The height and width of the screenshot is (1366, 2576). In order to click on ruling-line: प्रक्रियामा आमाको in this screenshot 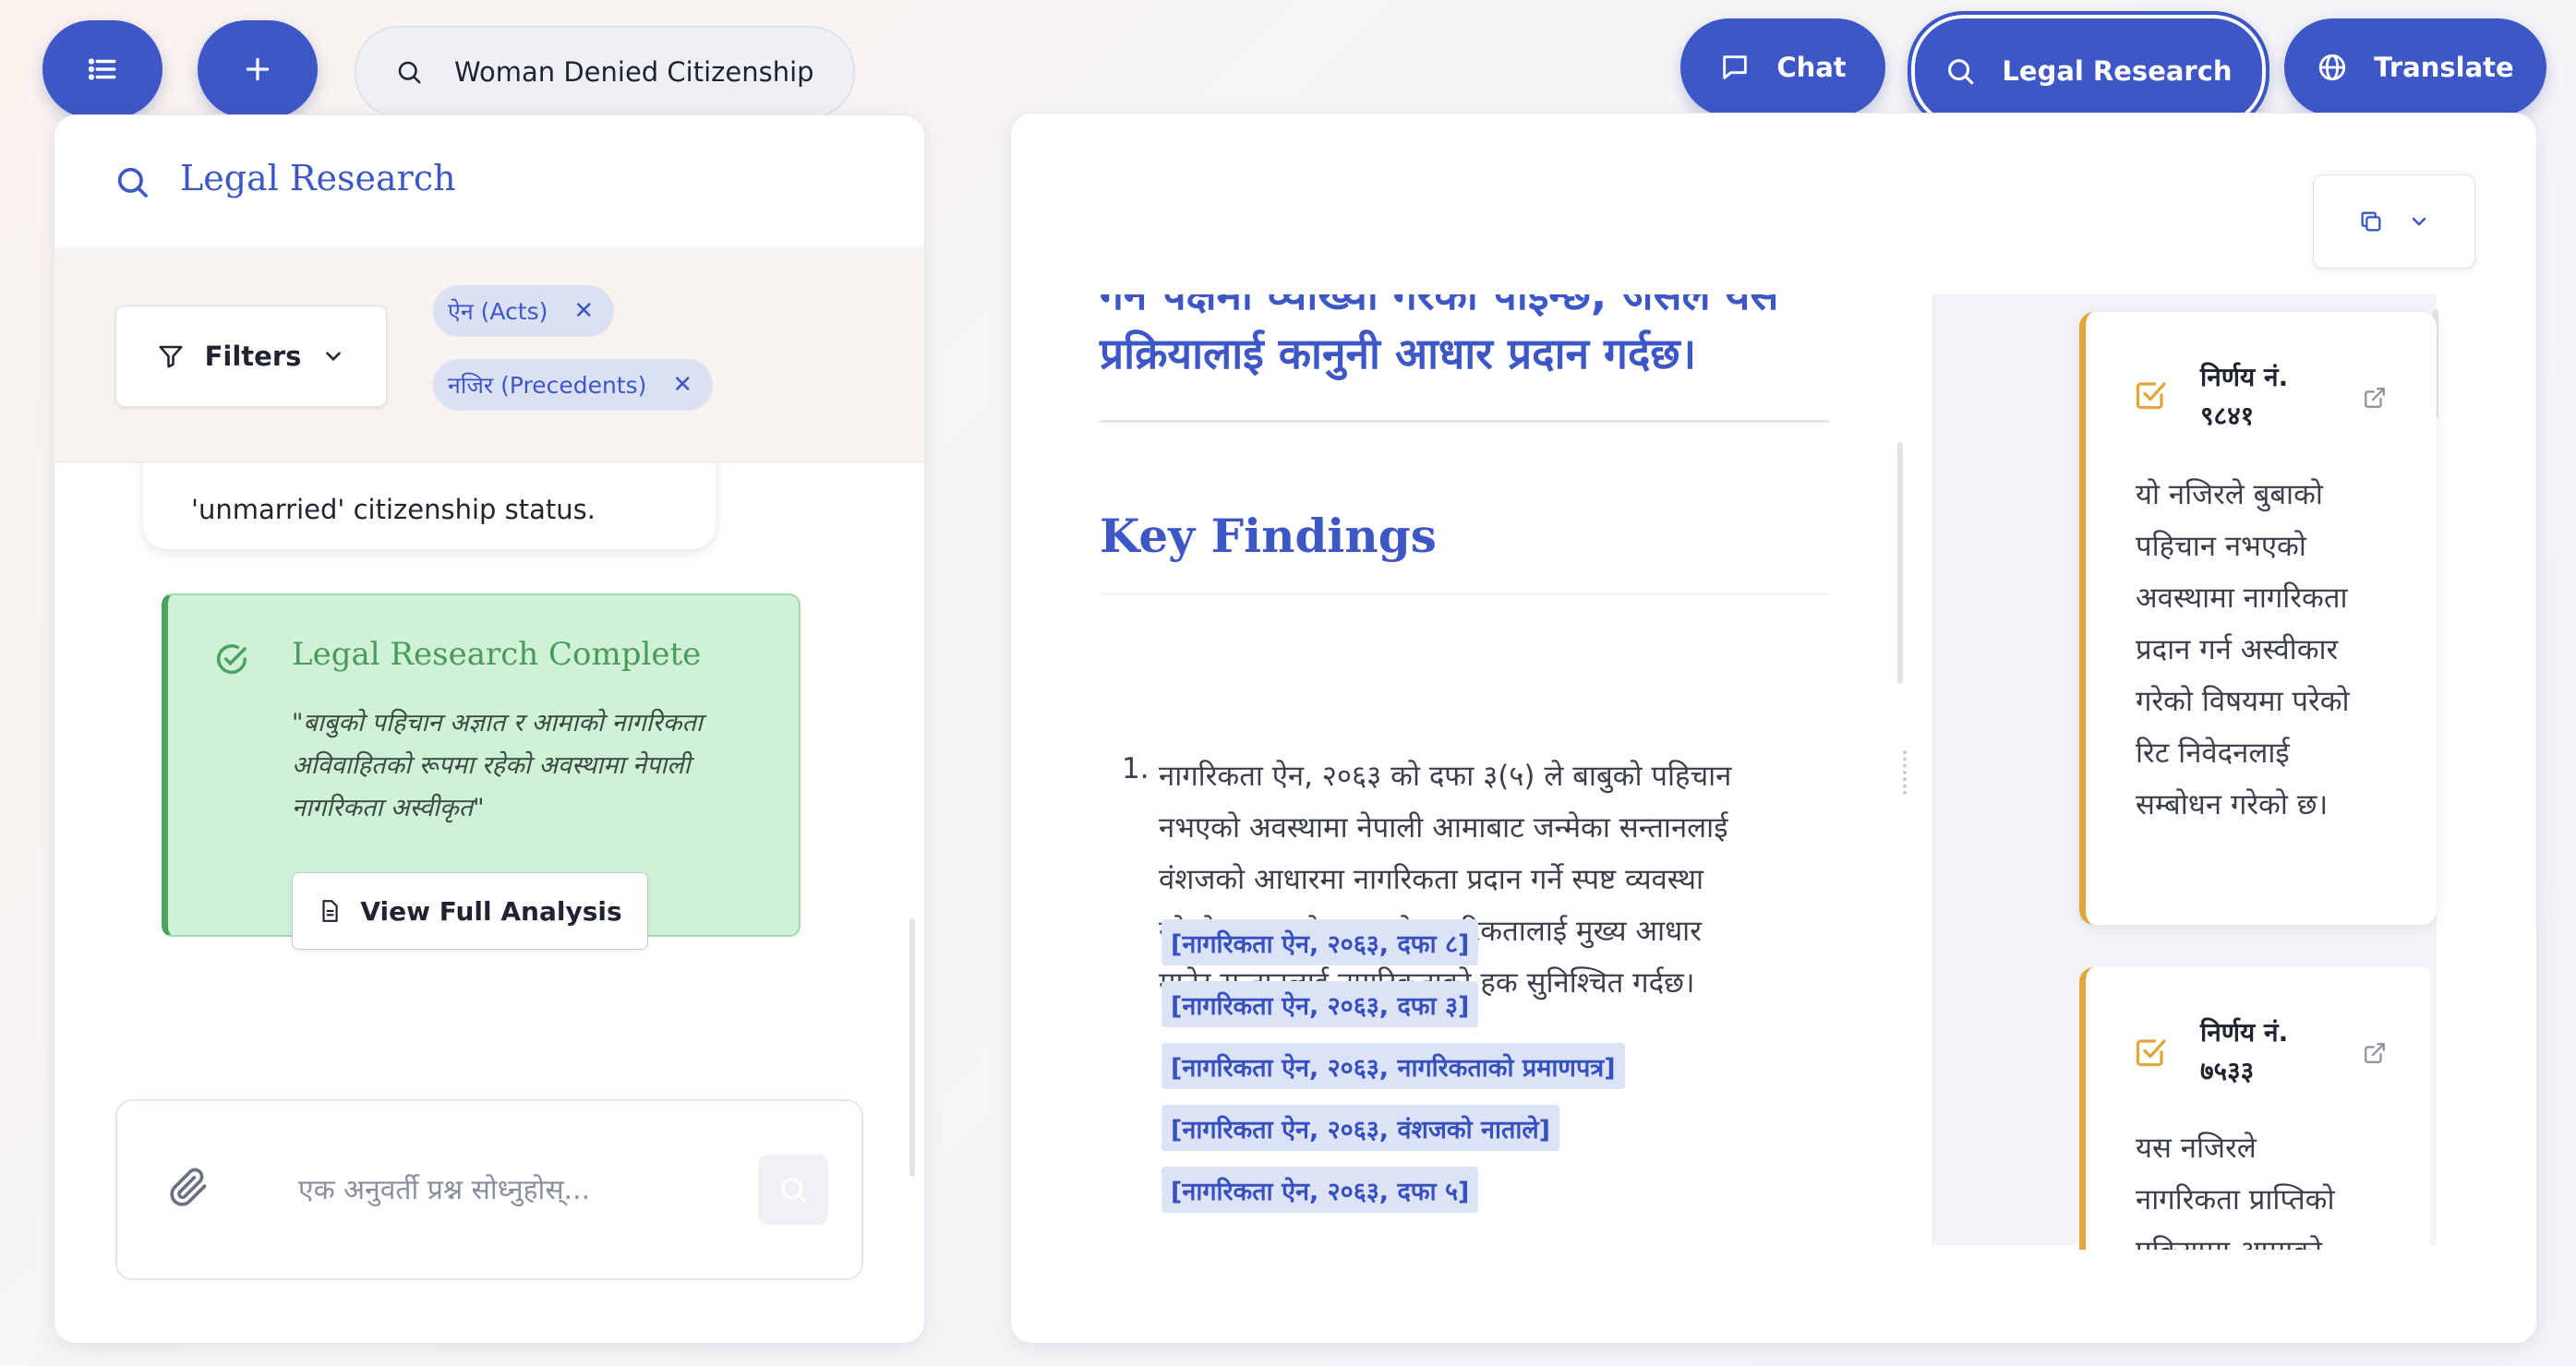, I will do `click(2235, 1238)`.